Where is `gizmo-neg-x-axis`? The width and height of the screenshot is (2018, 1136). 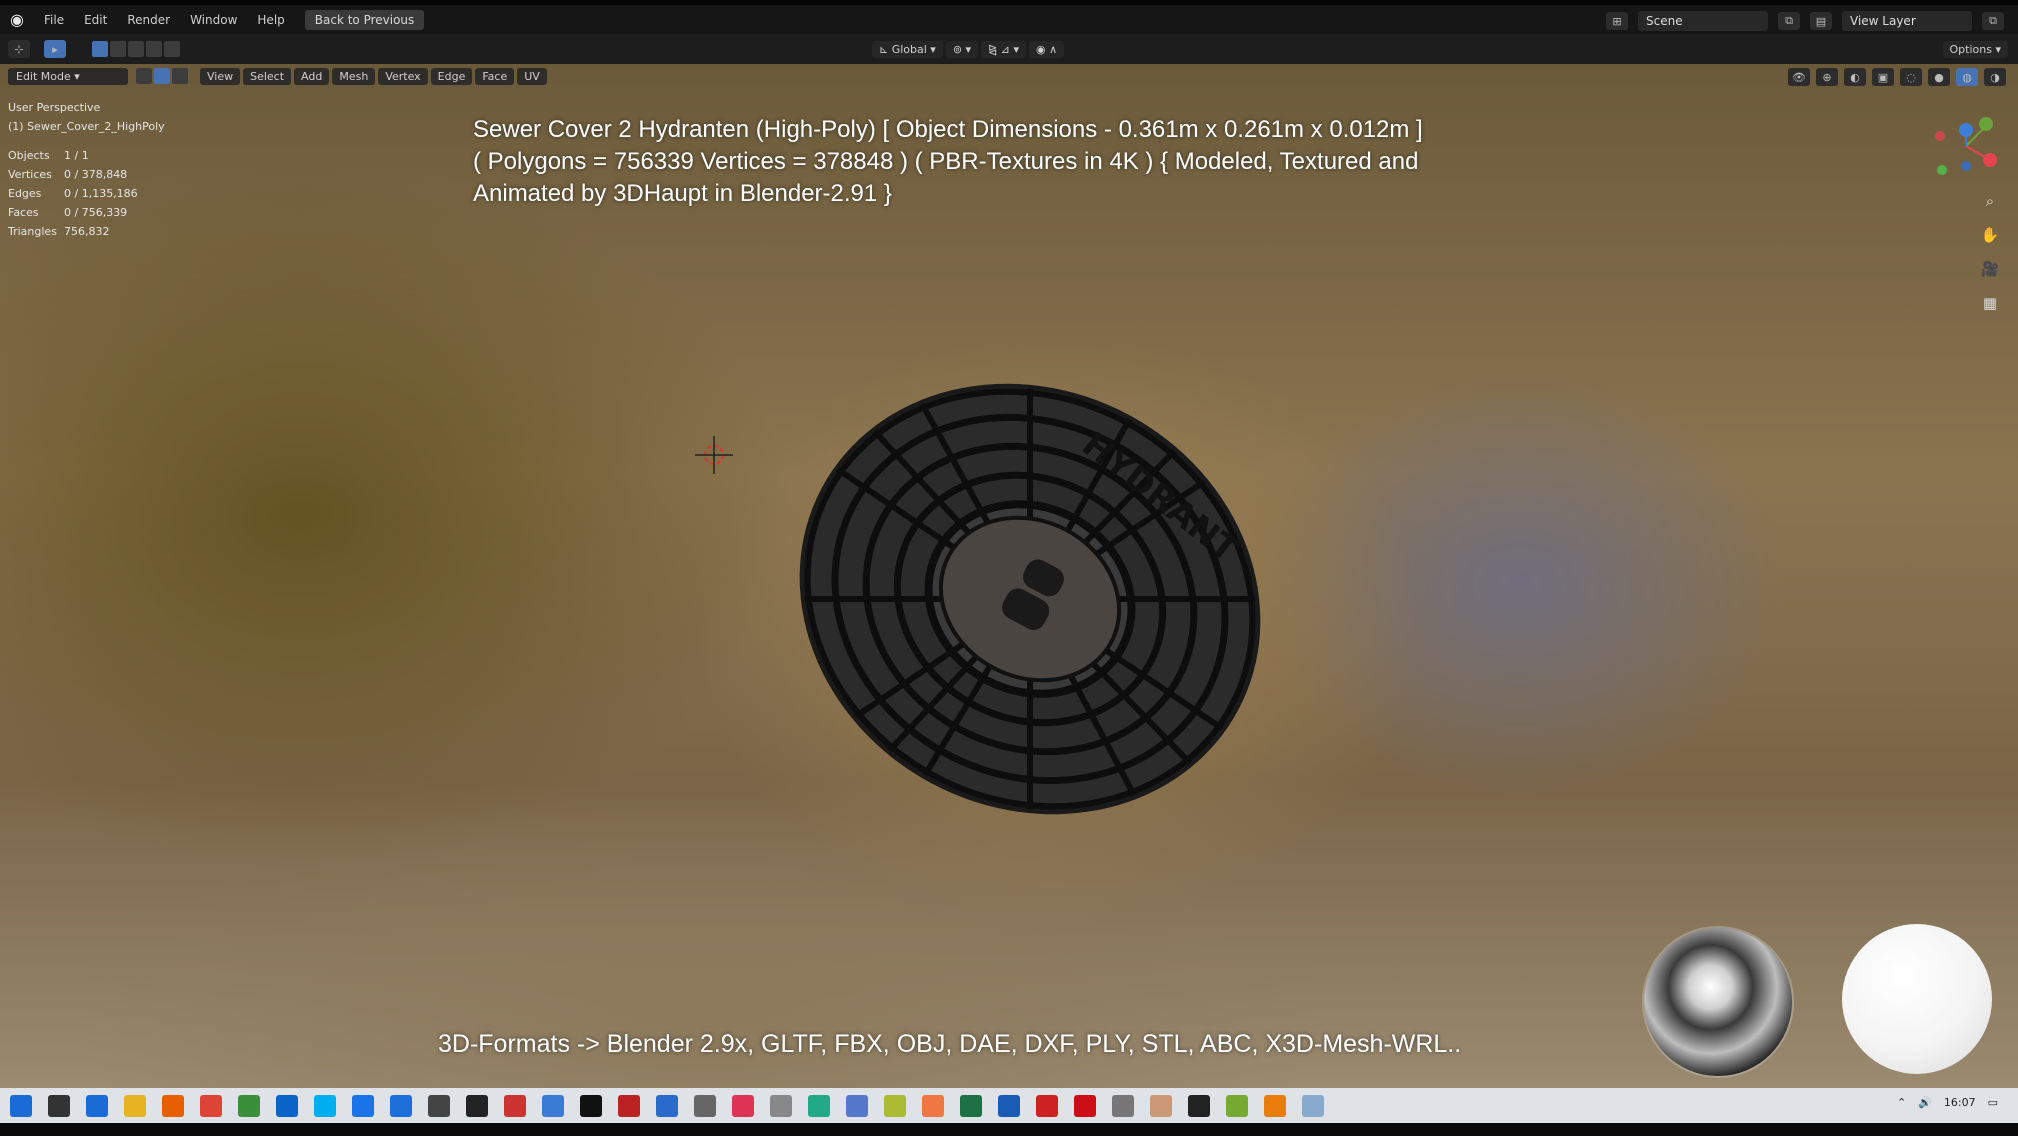
gizmo-neg-x-axis is located at coordinates (1940, 136).